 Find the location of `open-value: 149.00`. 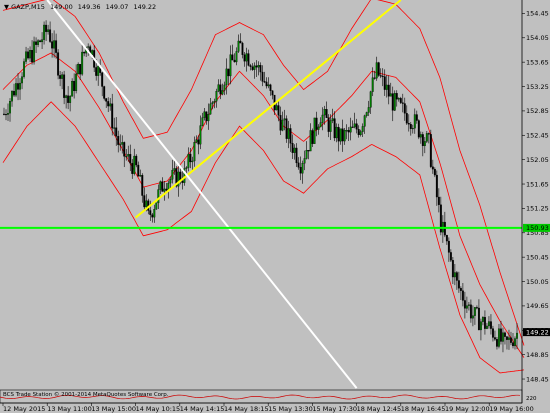

open-value: 149.00 is located at coordinates (61, 7).